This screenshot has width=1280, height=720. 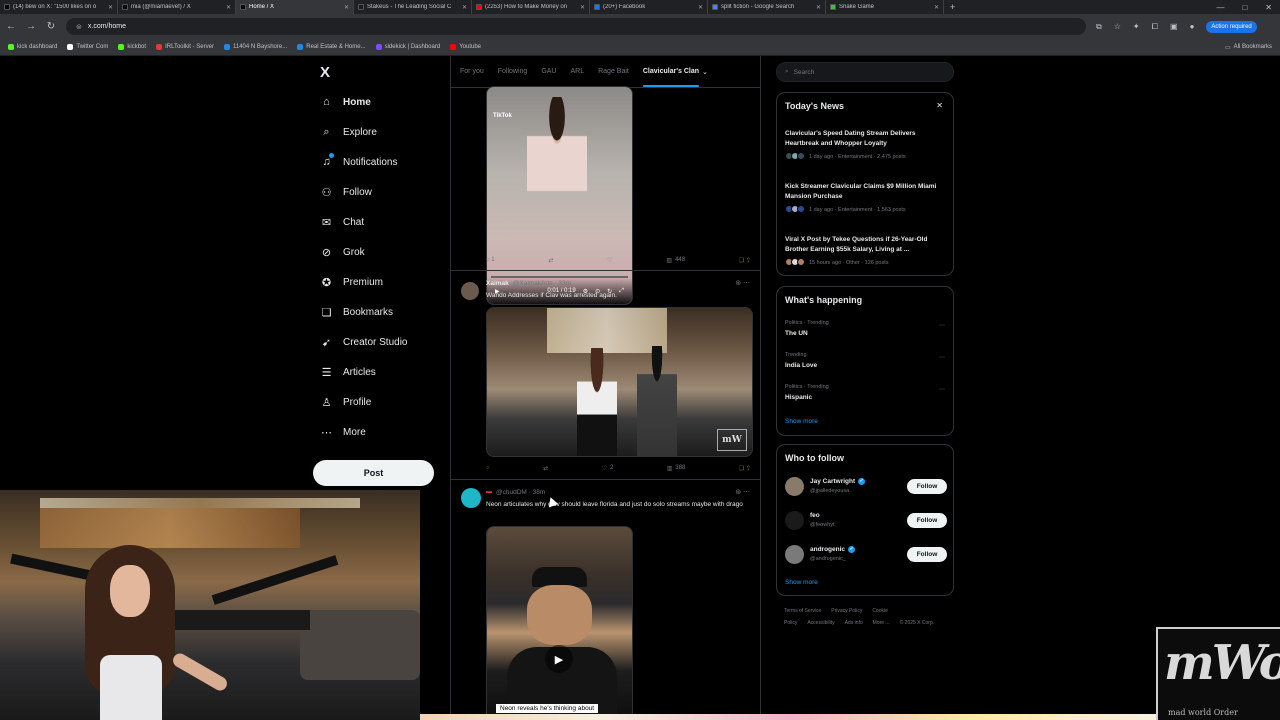 What do you see at coordinates (559, 659) in the screenshot?
I see `play-icon: ▶` at bounding box center [559, 659].